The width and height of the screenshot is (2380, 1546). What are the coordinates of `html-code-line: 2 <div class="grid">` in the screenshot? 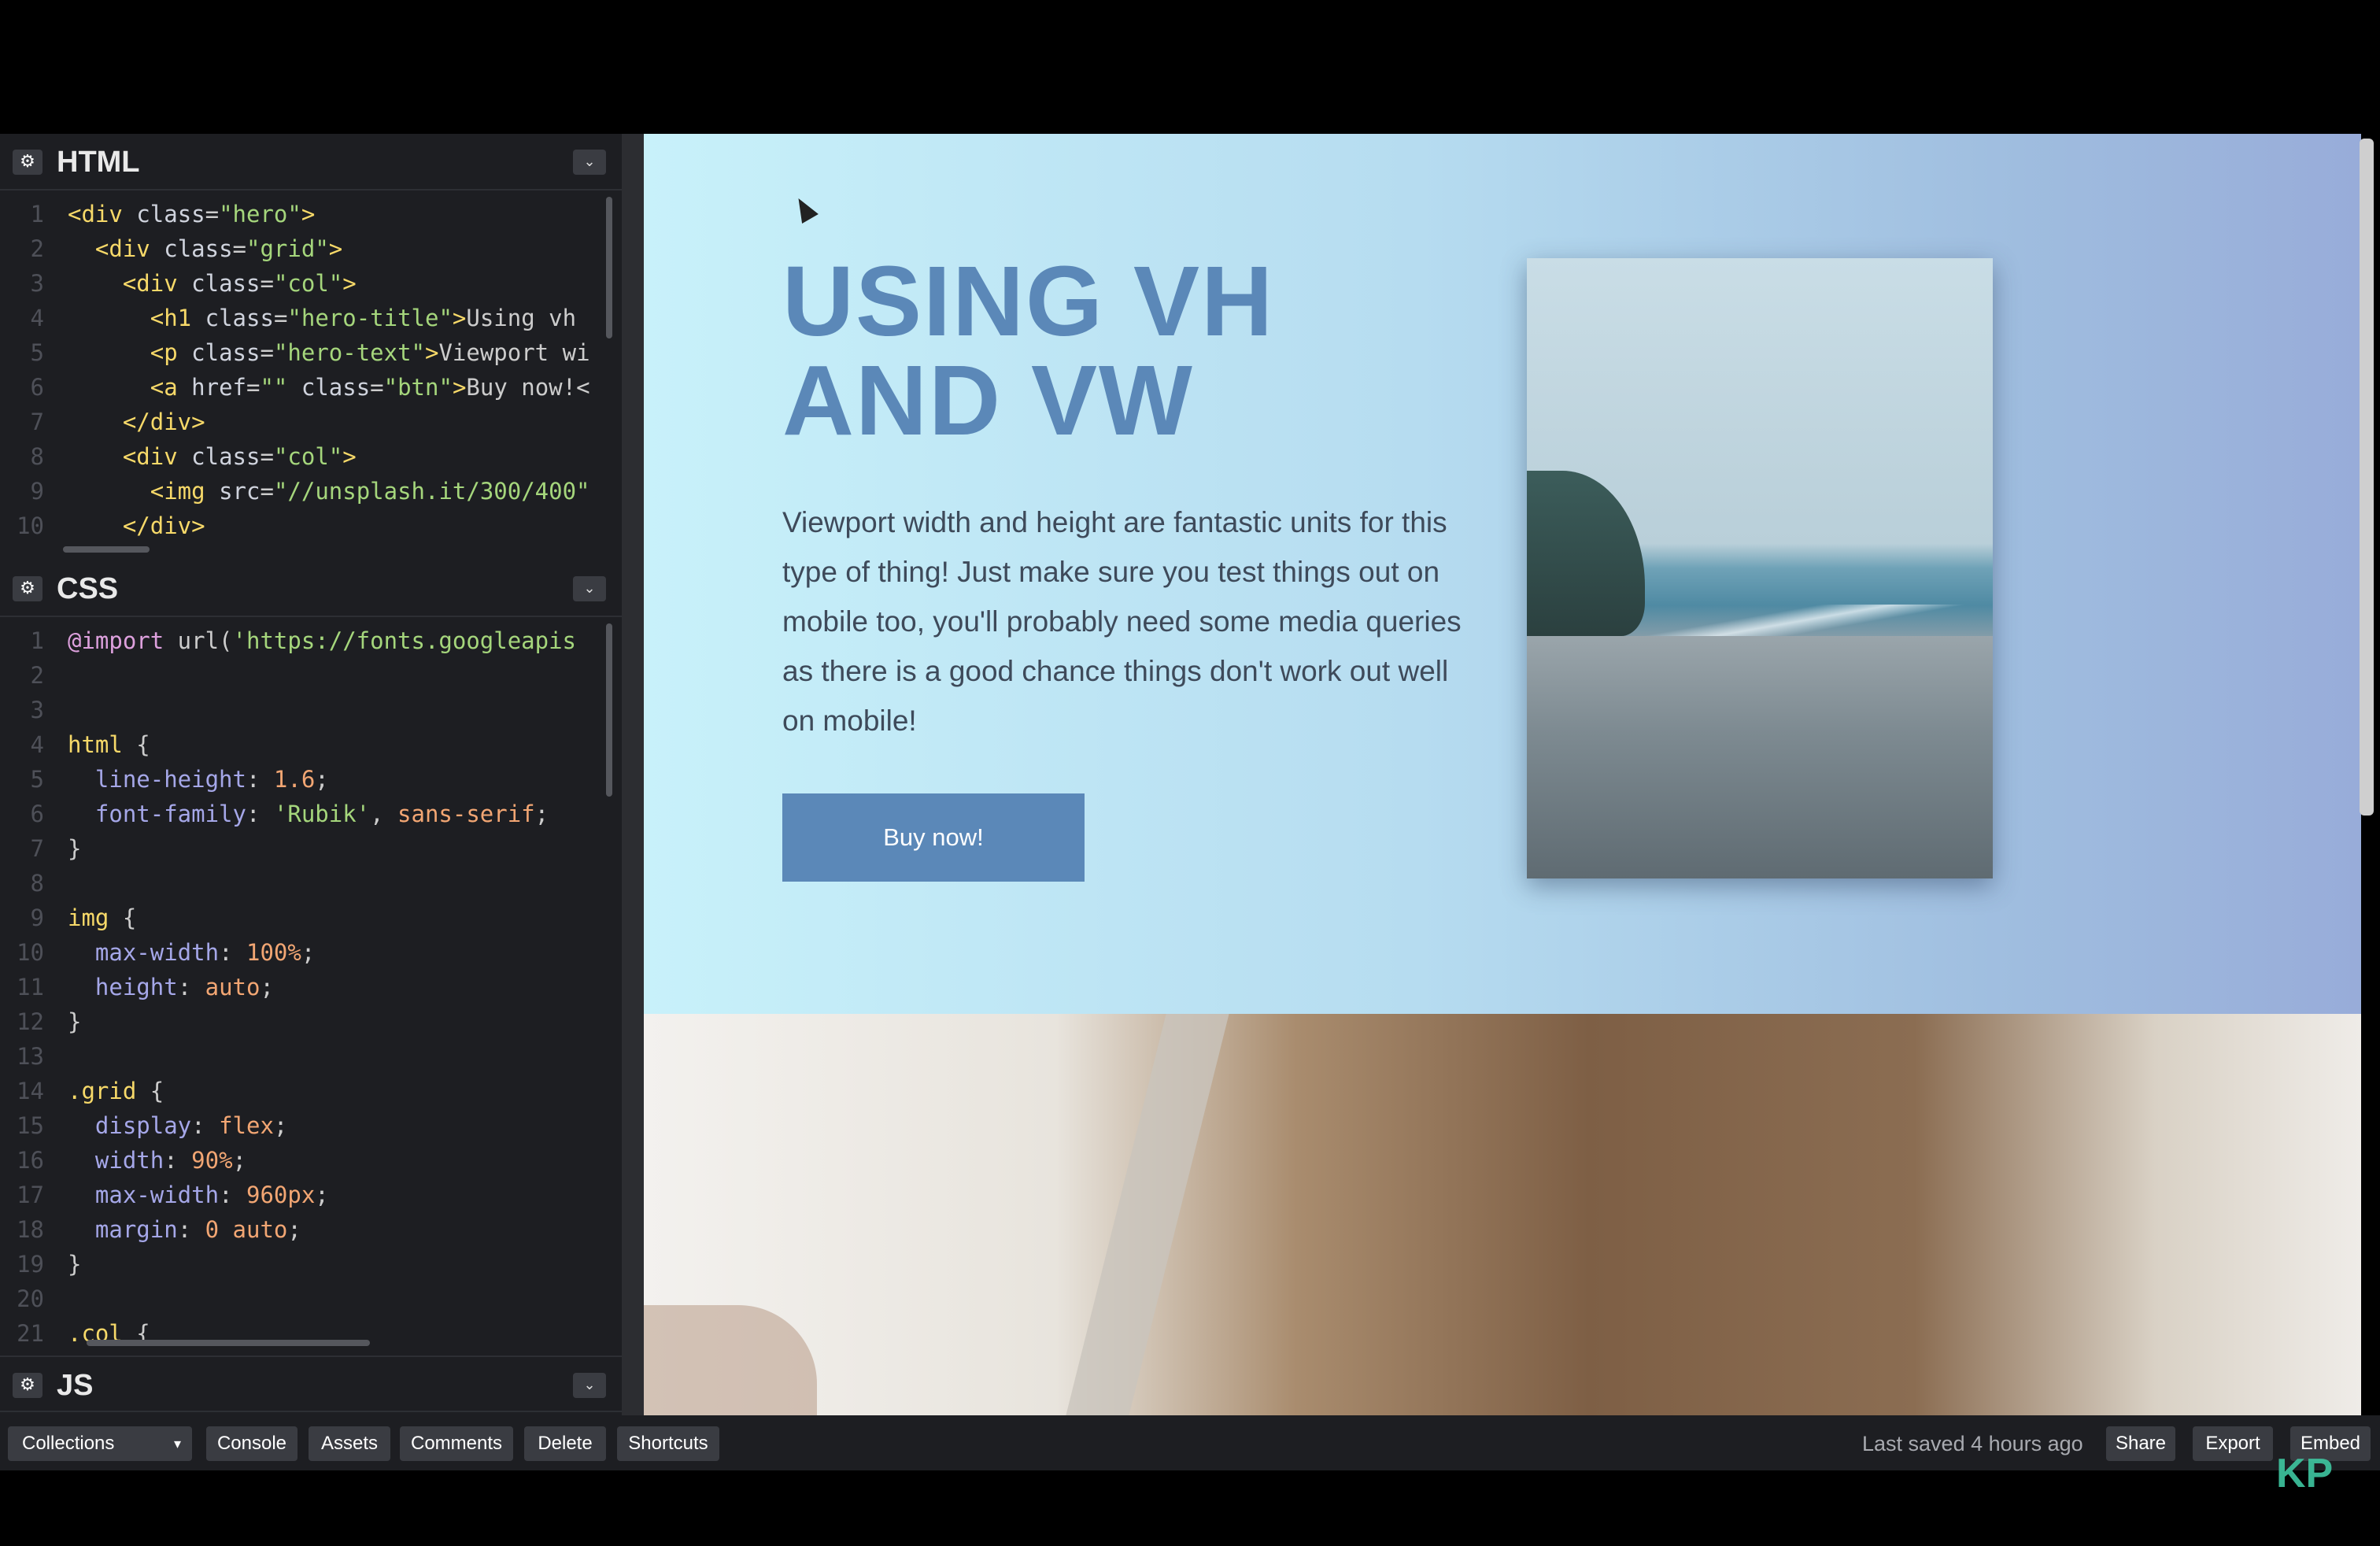 It's located at (303, 248).